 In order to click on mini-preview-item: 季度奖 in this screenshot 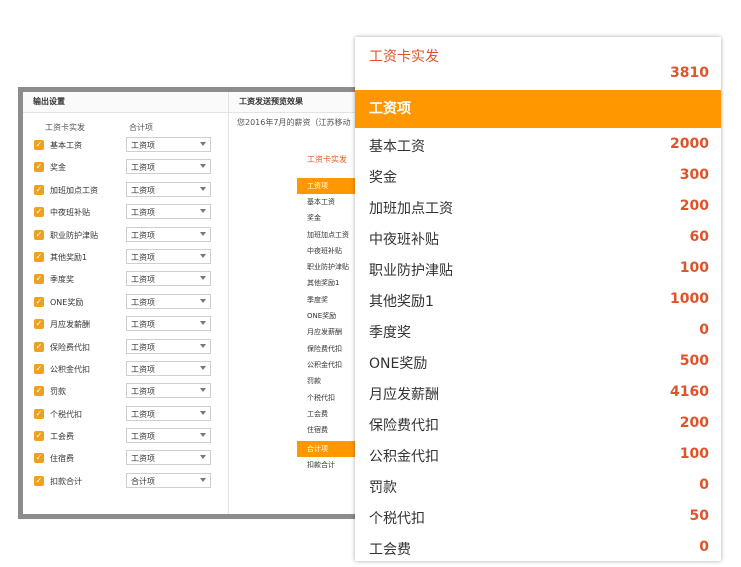, I will do `click(317, 299)`.